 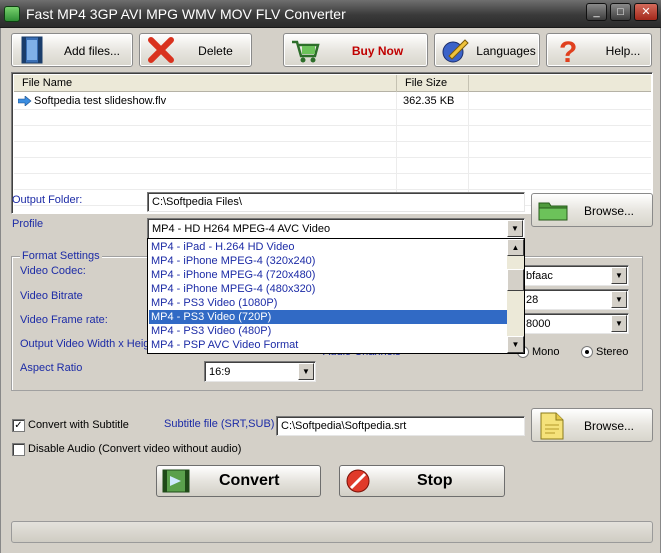 What do you see at coordinates (328, 247) in the screenshot?
I see `list-item: MP4 - iPad - H.264 HD Video` at bounding box center [328, 247].